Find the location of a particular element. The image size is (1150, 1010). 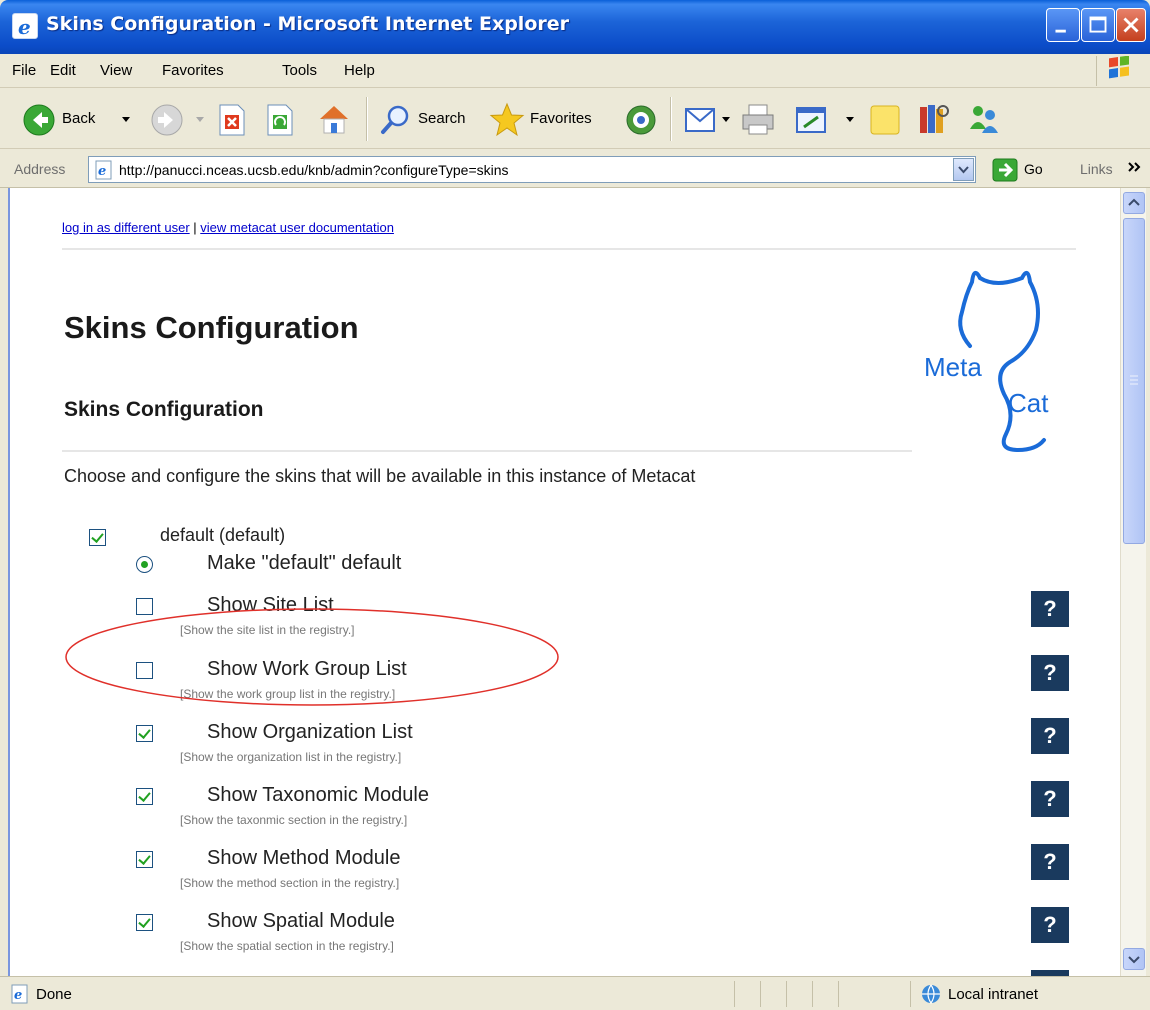

menu-favorites: Favorites is located at coordinates (193, 70).